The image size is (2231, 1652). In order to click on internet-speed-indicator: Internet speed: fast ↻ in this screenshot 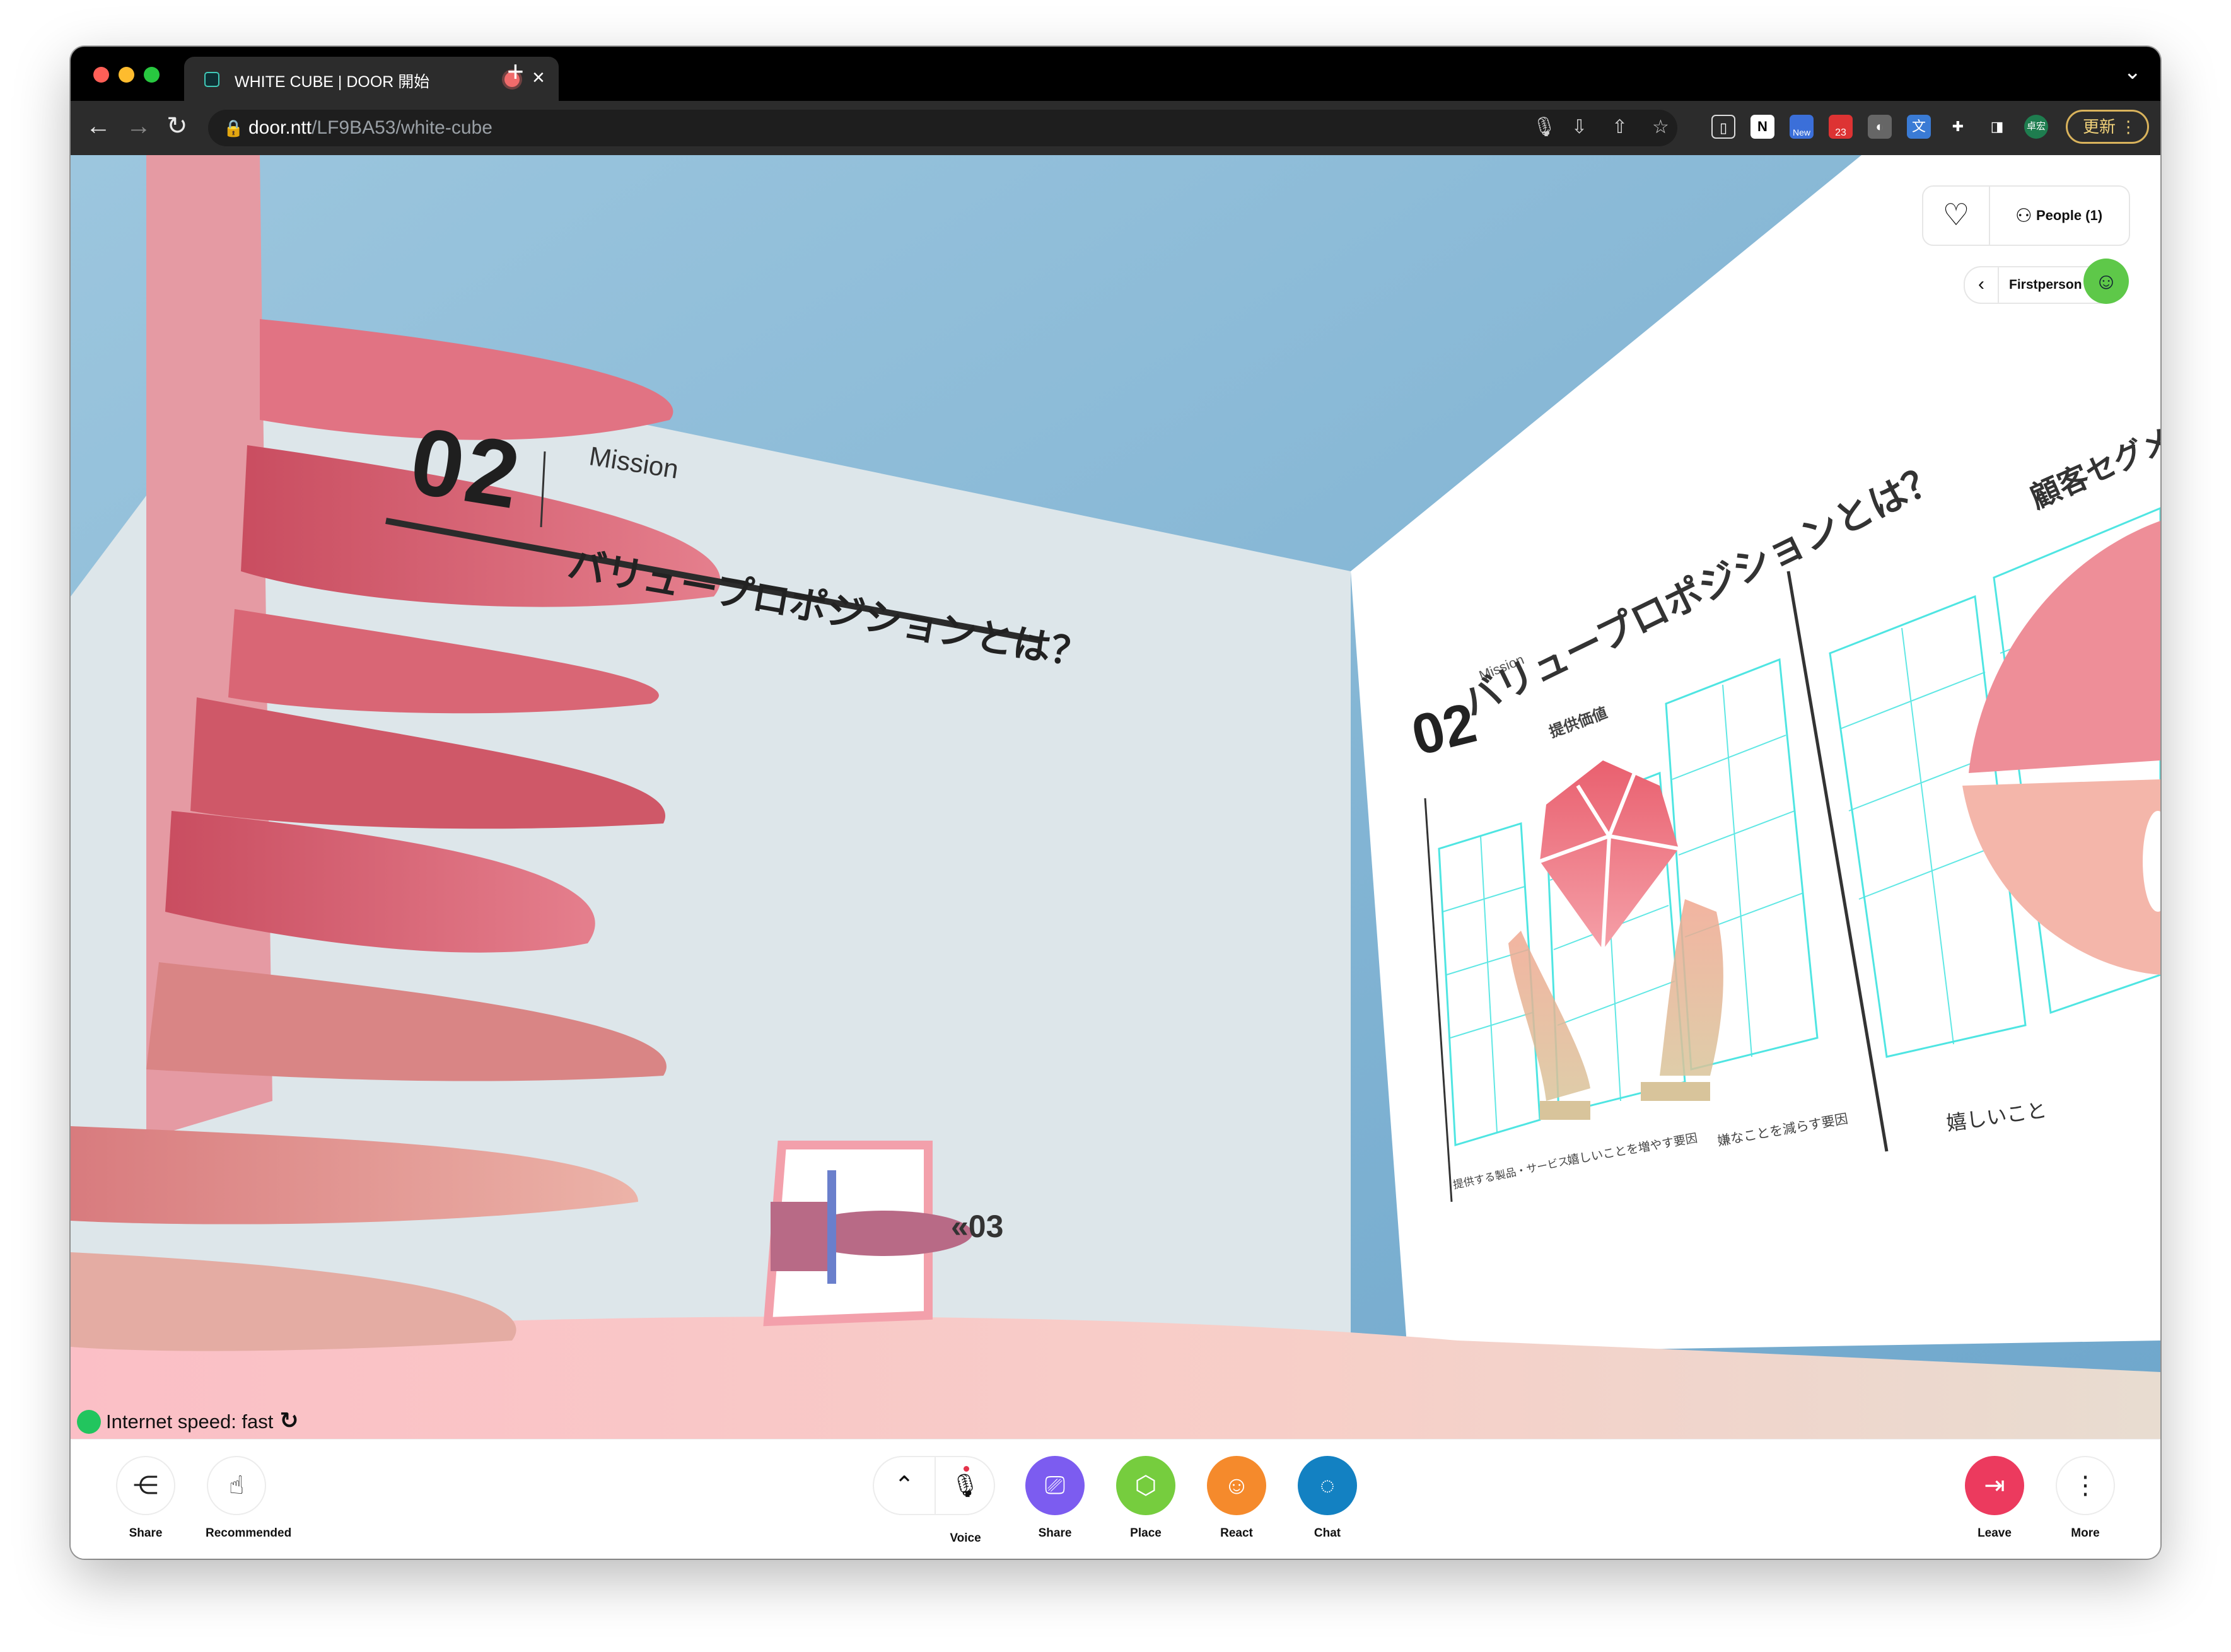, I will do `click(188, 1420)`.